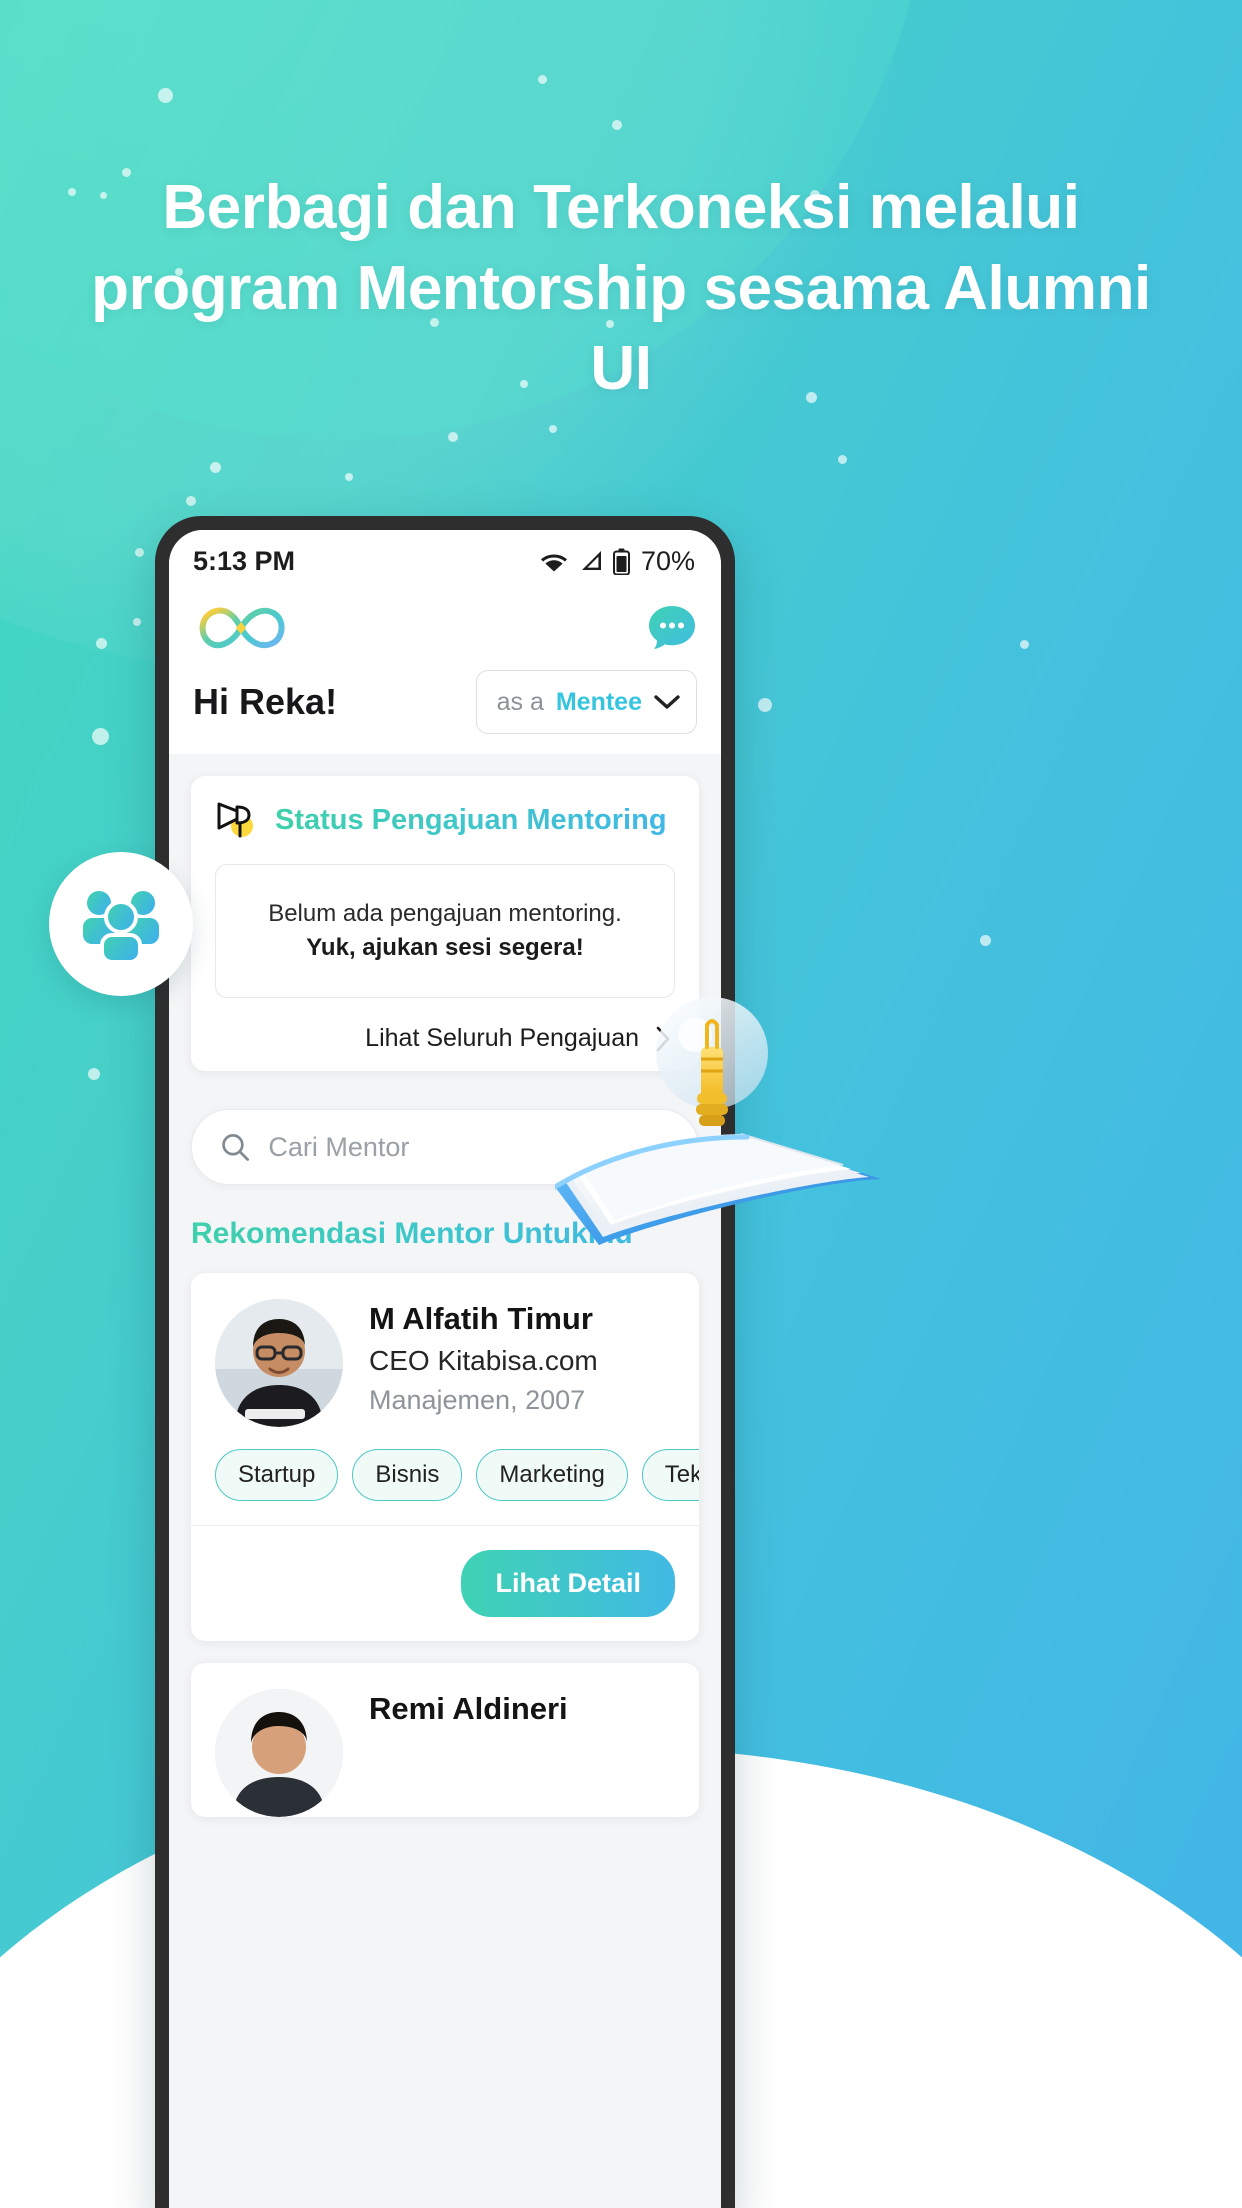 Image resolution: width=1242 pixels, height=2208 pixels. I want to click on people-group-badge, so click(121, 924).